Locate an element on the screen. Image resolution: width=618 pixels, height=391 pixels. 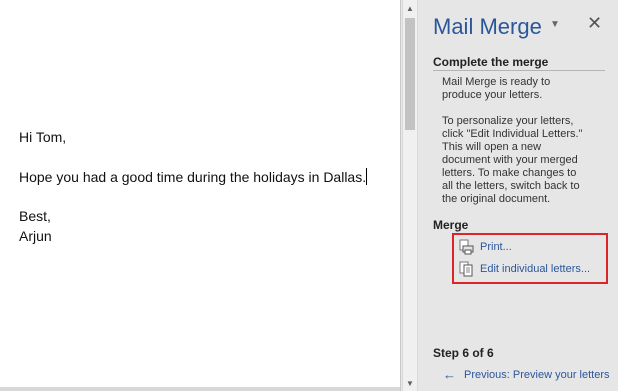
doc-signature: Arjun is located at coordinates (35, 236).